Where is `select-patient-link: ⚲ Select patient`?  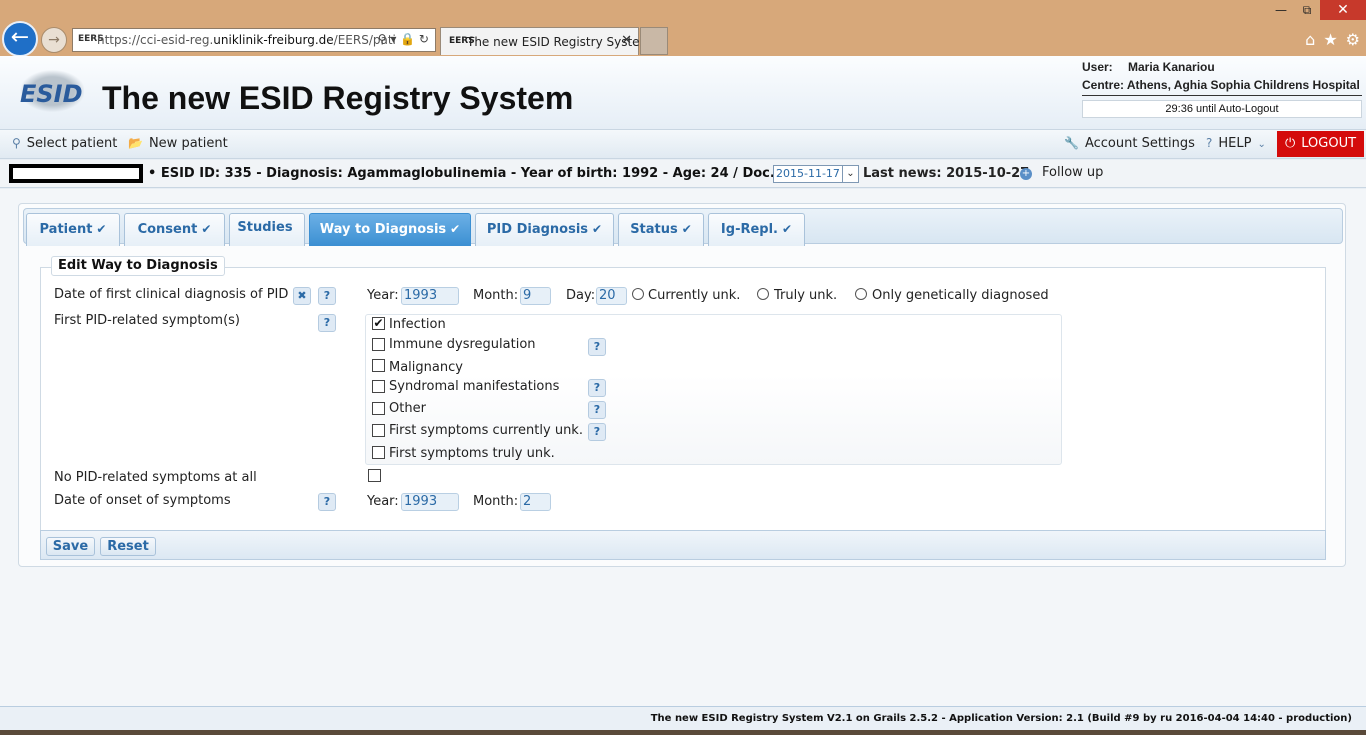
select-patient-link: ⚲ Select patient is located at coordinates (64, 143).